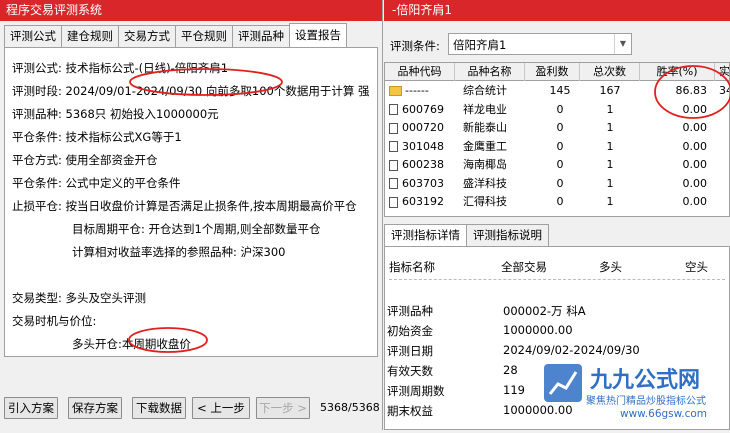 Image resolution: width=730 pixels, height=433 pixels. What do you see at coordinates (423, 183) in the screenshot?
I see `cell-code-text: 603703` at bounding box center [423, 183].